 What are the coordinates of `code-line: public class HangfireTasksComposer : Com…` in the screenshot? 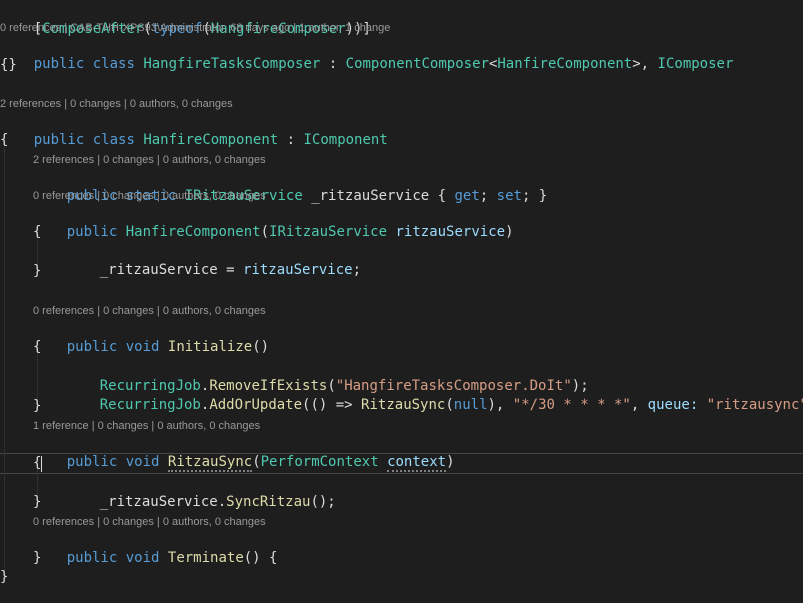 It's located at (401, 54).